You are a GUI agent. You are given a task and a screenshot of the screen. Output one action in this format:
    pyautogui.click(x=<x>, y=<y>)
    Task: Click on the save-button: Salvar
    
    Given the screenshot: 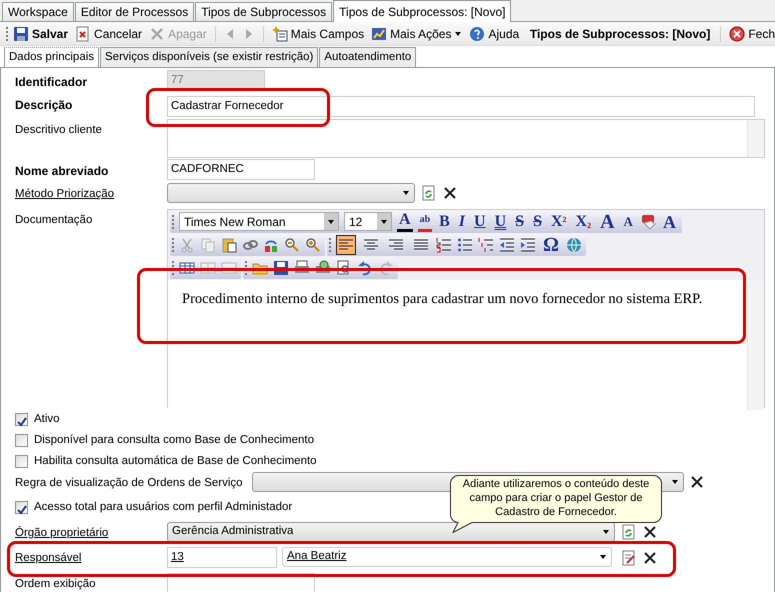 What is the action you would take?
    pyautogui.click(x=40, y=34)
    